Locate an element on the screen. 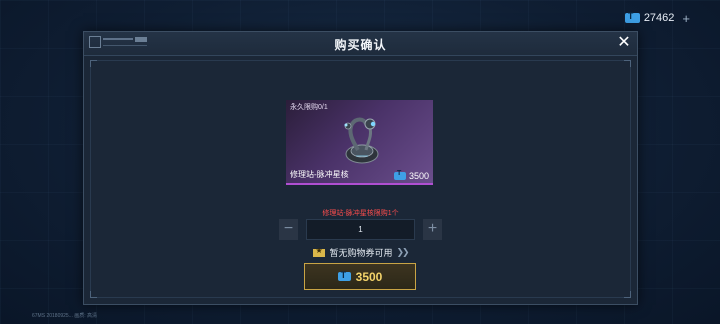 Image resolution: width=720 pixels, height=324 pixels. purchase-limit-notice: 修理站-脉冲星核限购1个 is located at coordinates (360, 213).